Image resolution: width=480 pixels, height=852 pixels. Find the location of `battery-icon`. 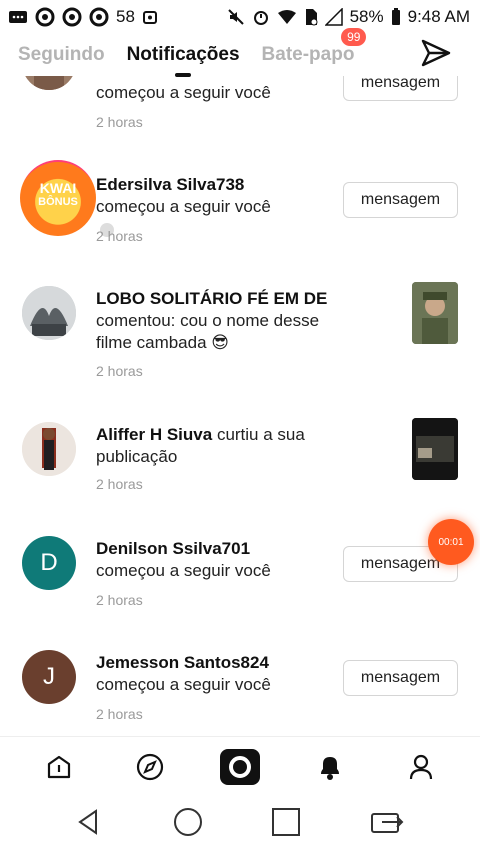

battery-icon is located at coordinates (396, 17).